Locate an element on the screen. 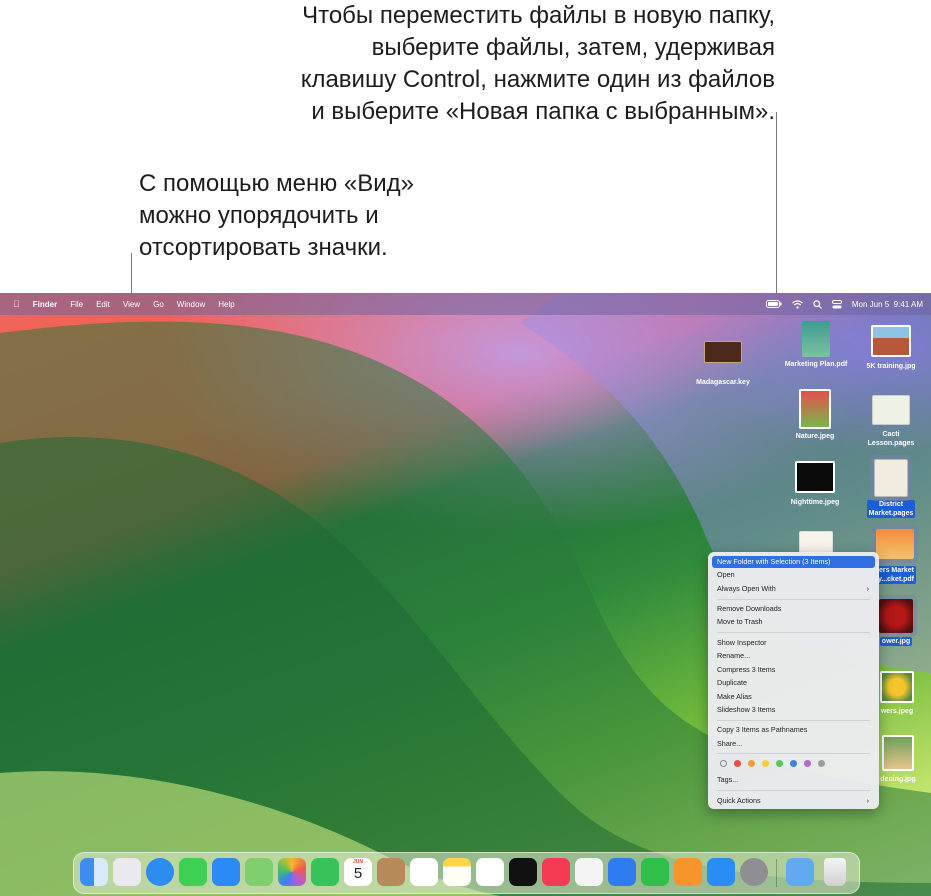 The image size is (931, 896). battery-icon is located at coordinates (773, 304).